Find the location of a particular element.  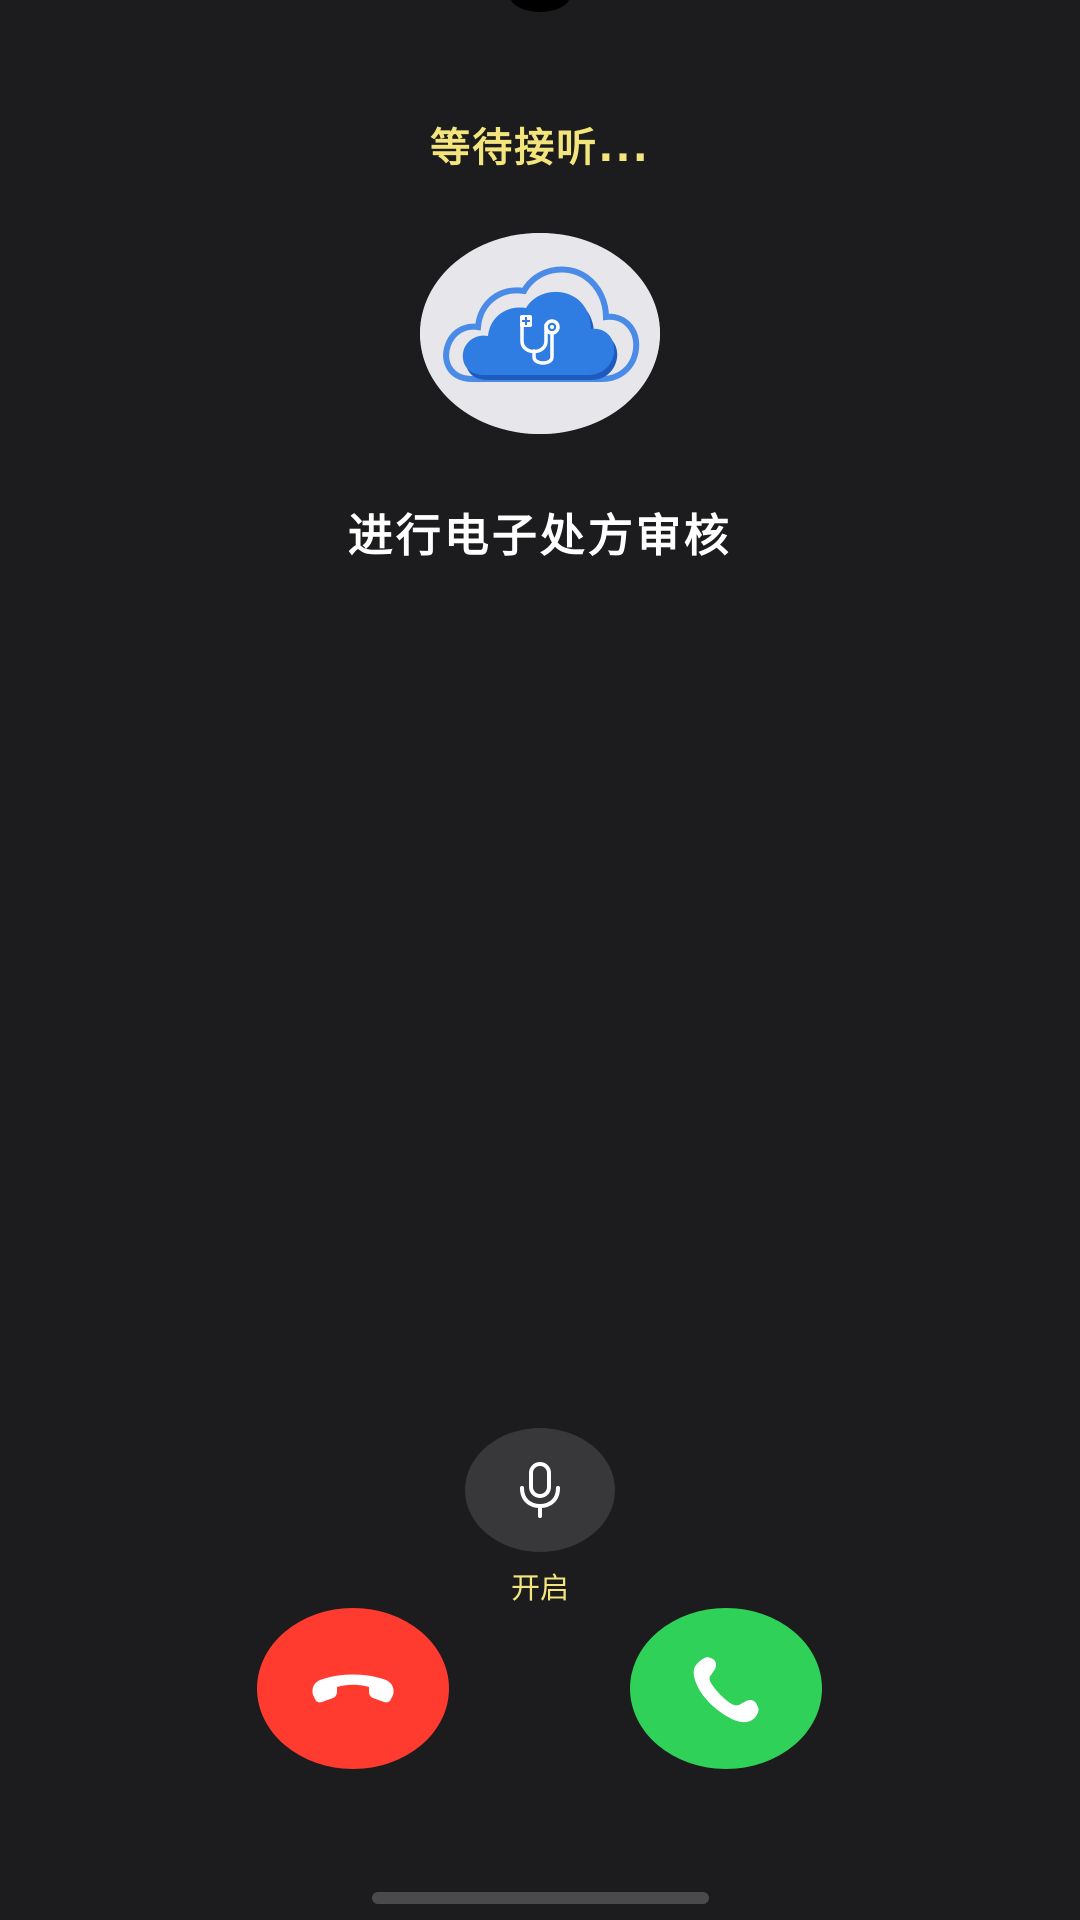

cloud-stethoscope-icon is located at coordinates (540, 333).